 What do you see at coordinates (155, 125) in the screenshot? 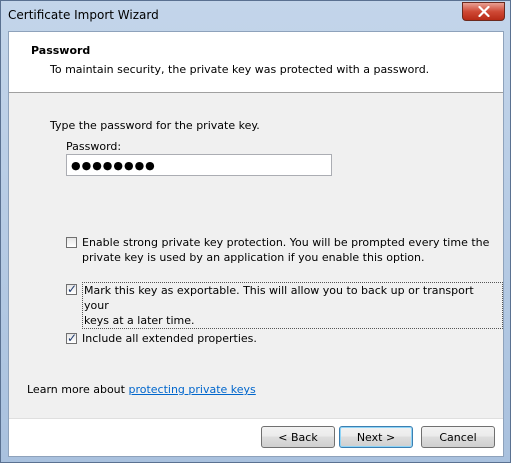
I see `password-prompt: Type the password for the private key.` at bounding box center [155, 125].